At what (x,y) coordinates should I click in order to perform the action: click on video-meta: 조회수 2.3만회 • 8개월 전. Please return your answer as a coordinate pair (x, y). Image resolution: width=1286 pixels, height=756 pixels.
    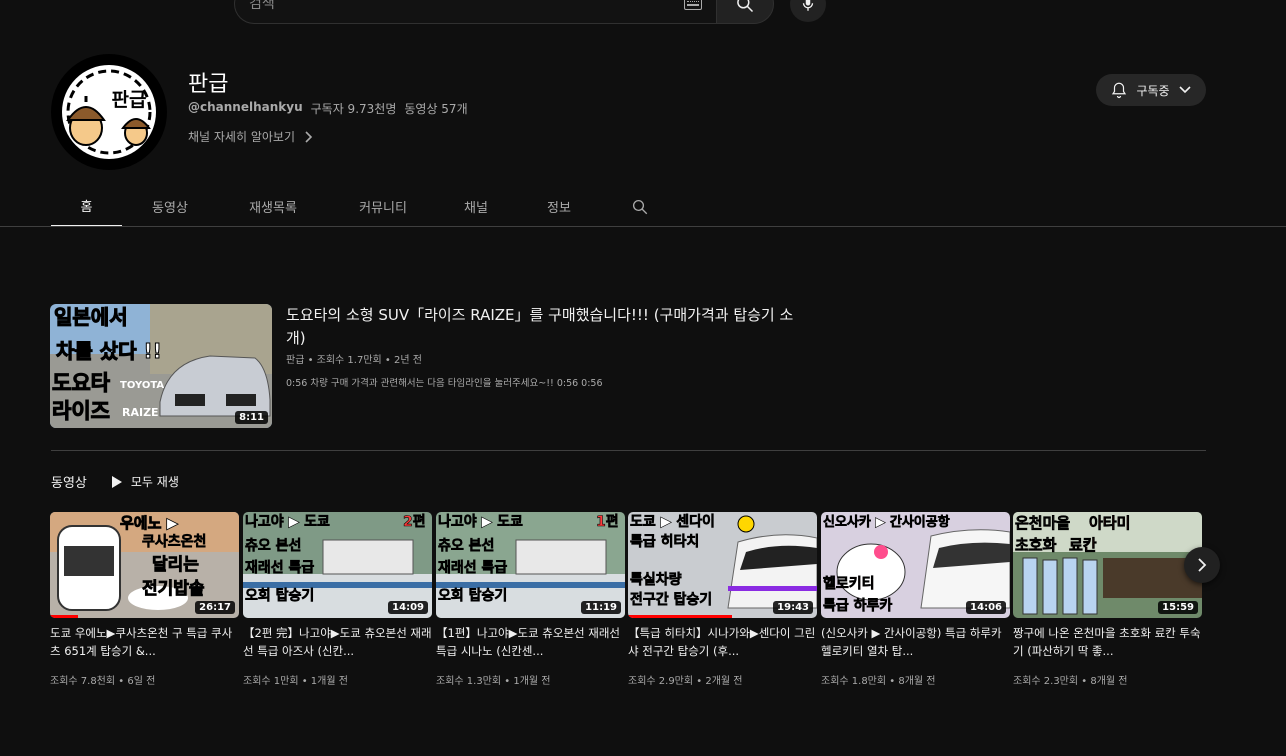
    Looking at the image, I should click on (1070, 681).